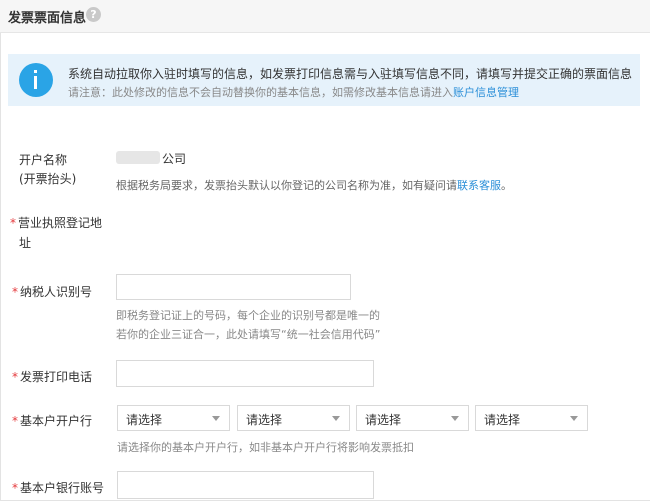 The image size is (650, 501). I want to click on contact-support-link: 联系客服, so click(479, 185).